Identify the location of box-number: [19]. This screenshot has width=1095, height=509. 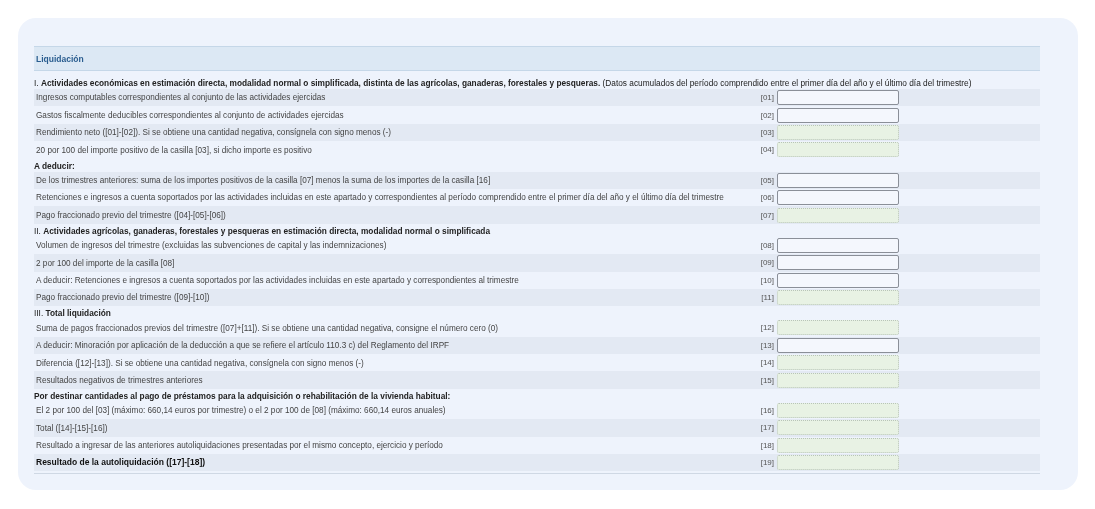
(766, 463).